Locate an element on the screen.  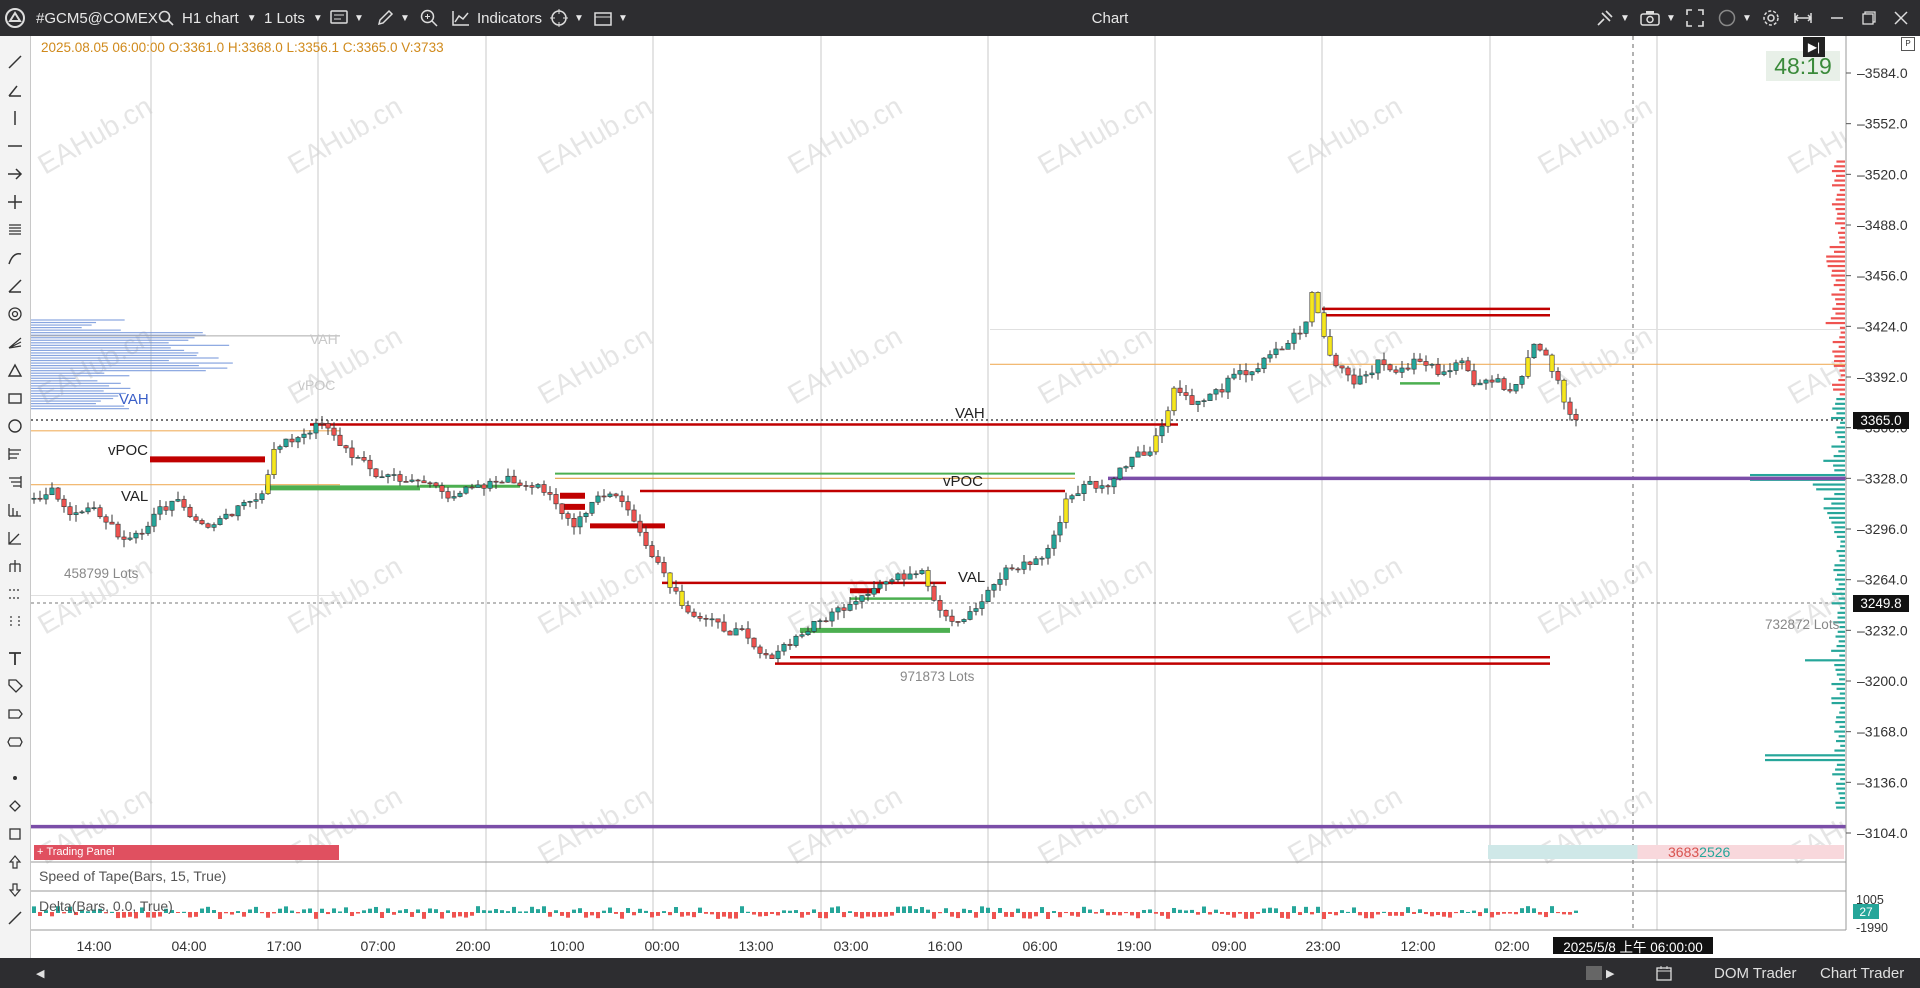
calendar-icon is located at coordinates (1664, 973).